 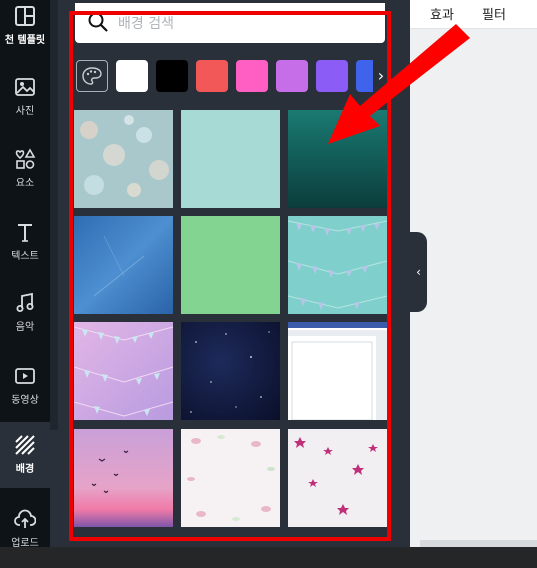 What do you see at coordinates (337, 478) in the screenshot?
I see `background-tile-confetti-stars` at bounding box center [337, 478].